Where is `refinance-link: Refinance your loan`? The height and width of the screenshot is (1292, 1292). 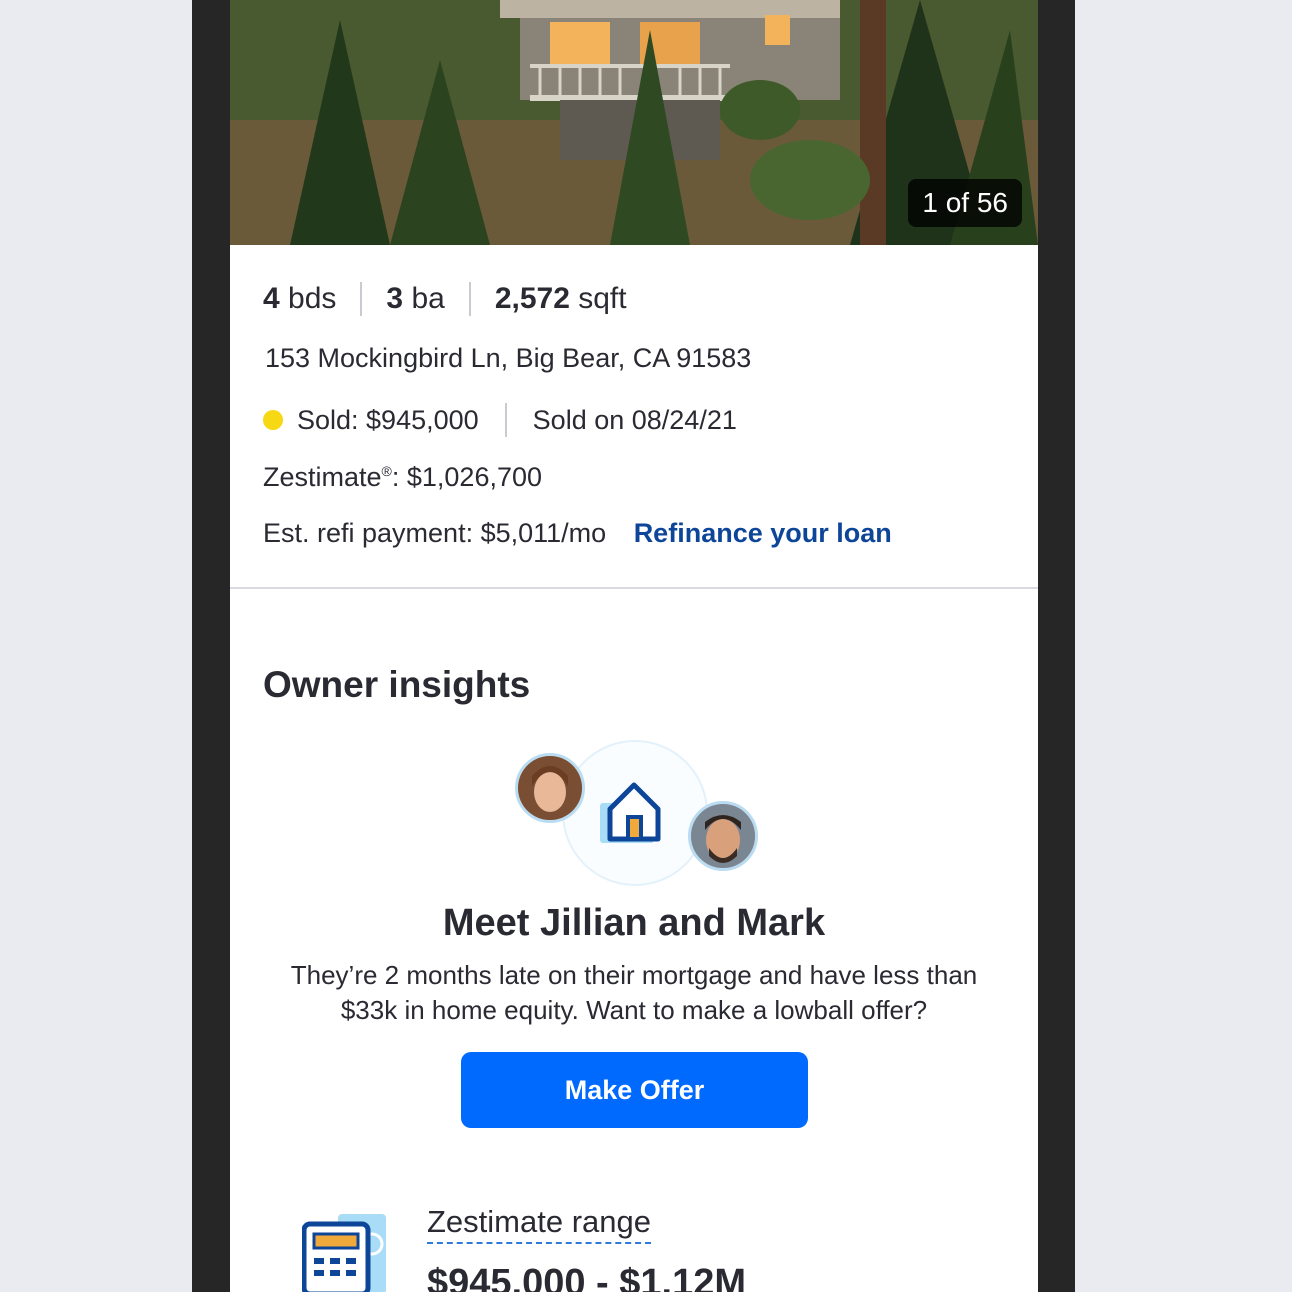
refinance-link: Refinance your loan is located at coordinates (763, 533).